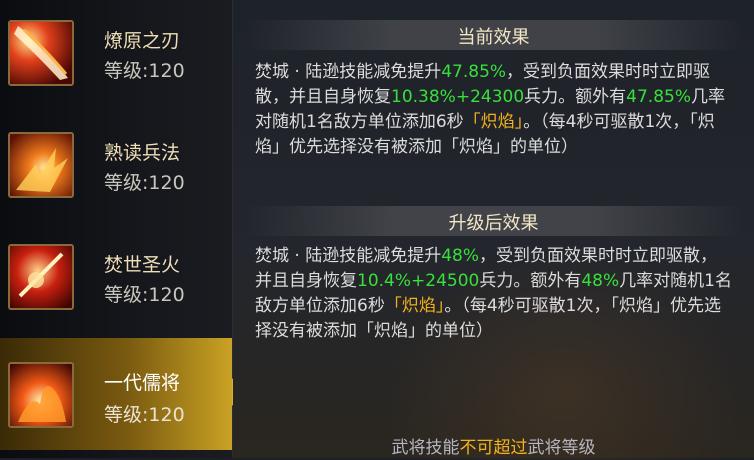 Image resolution: width=754 pixels, height=460 pixels. What do you see at coordinates (41, 165) in the screenshot?
I see `flame-scroll-icon` at bounding box center [41, 165].